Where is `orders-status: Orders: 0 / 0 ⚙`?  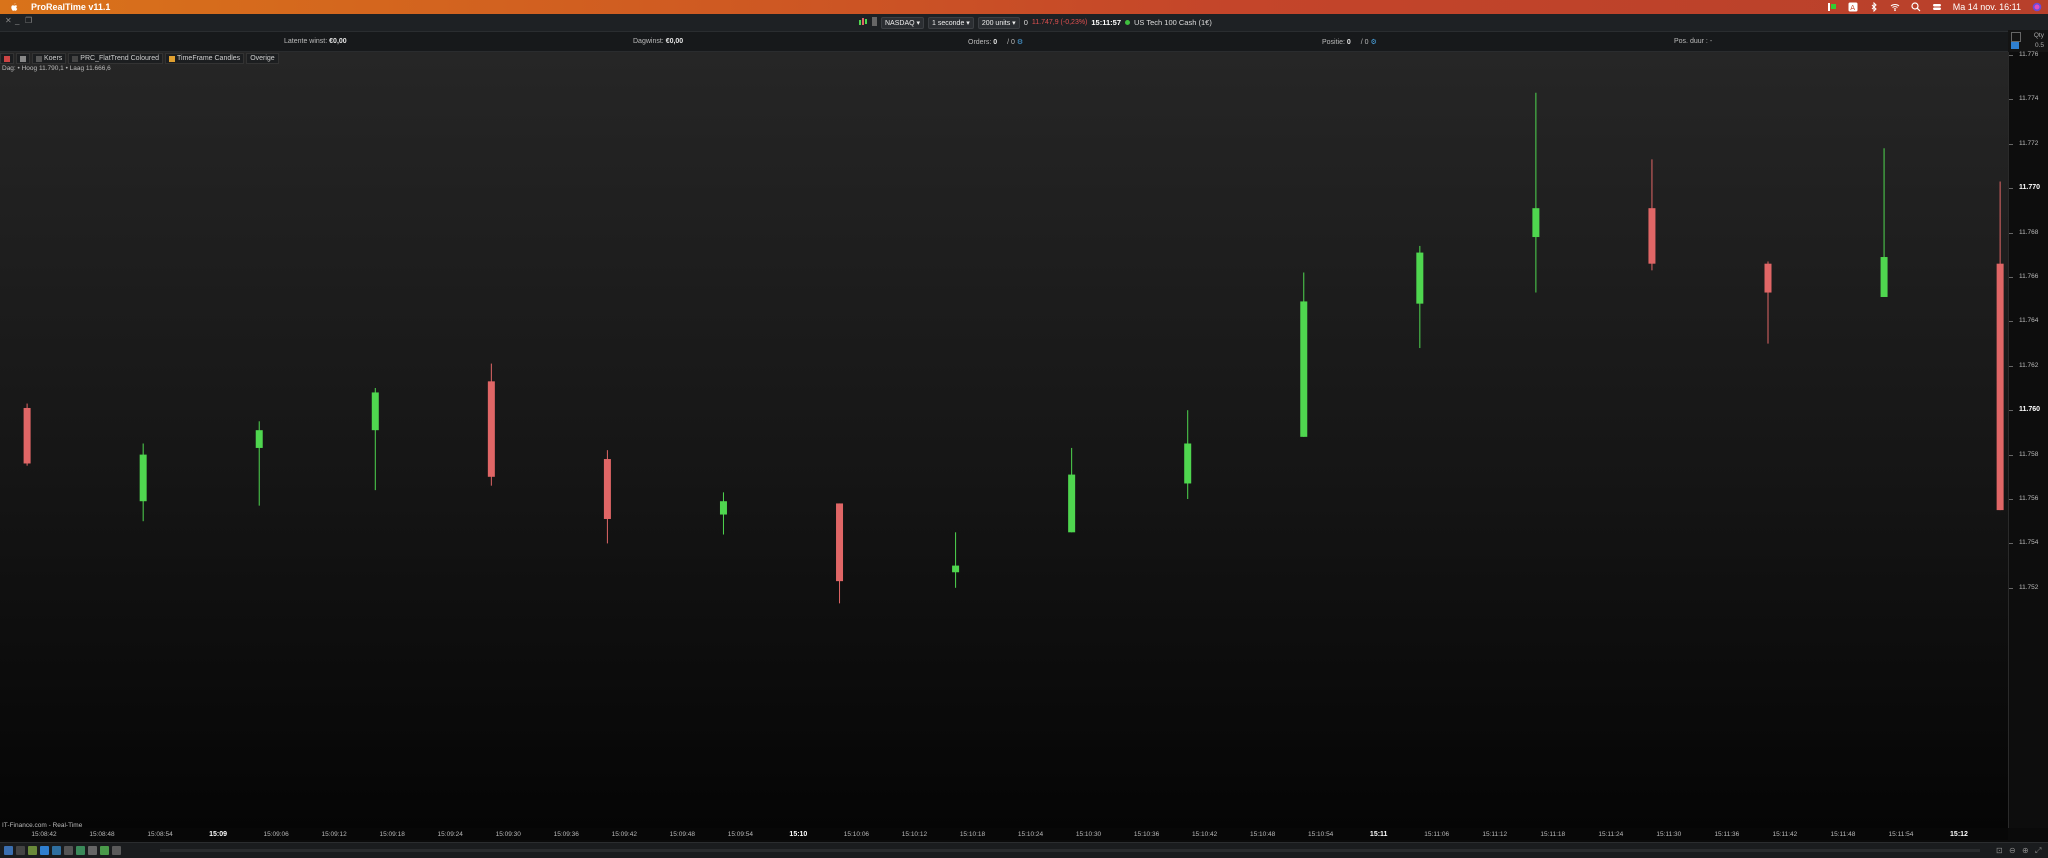 orders-status: Orders: 0 / 0 ⚙ is located at coordinates (995, 42).